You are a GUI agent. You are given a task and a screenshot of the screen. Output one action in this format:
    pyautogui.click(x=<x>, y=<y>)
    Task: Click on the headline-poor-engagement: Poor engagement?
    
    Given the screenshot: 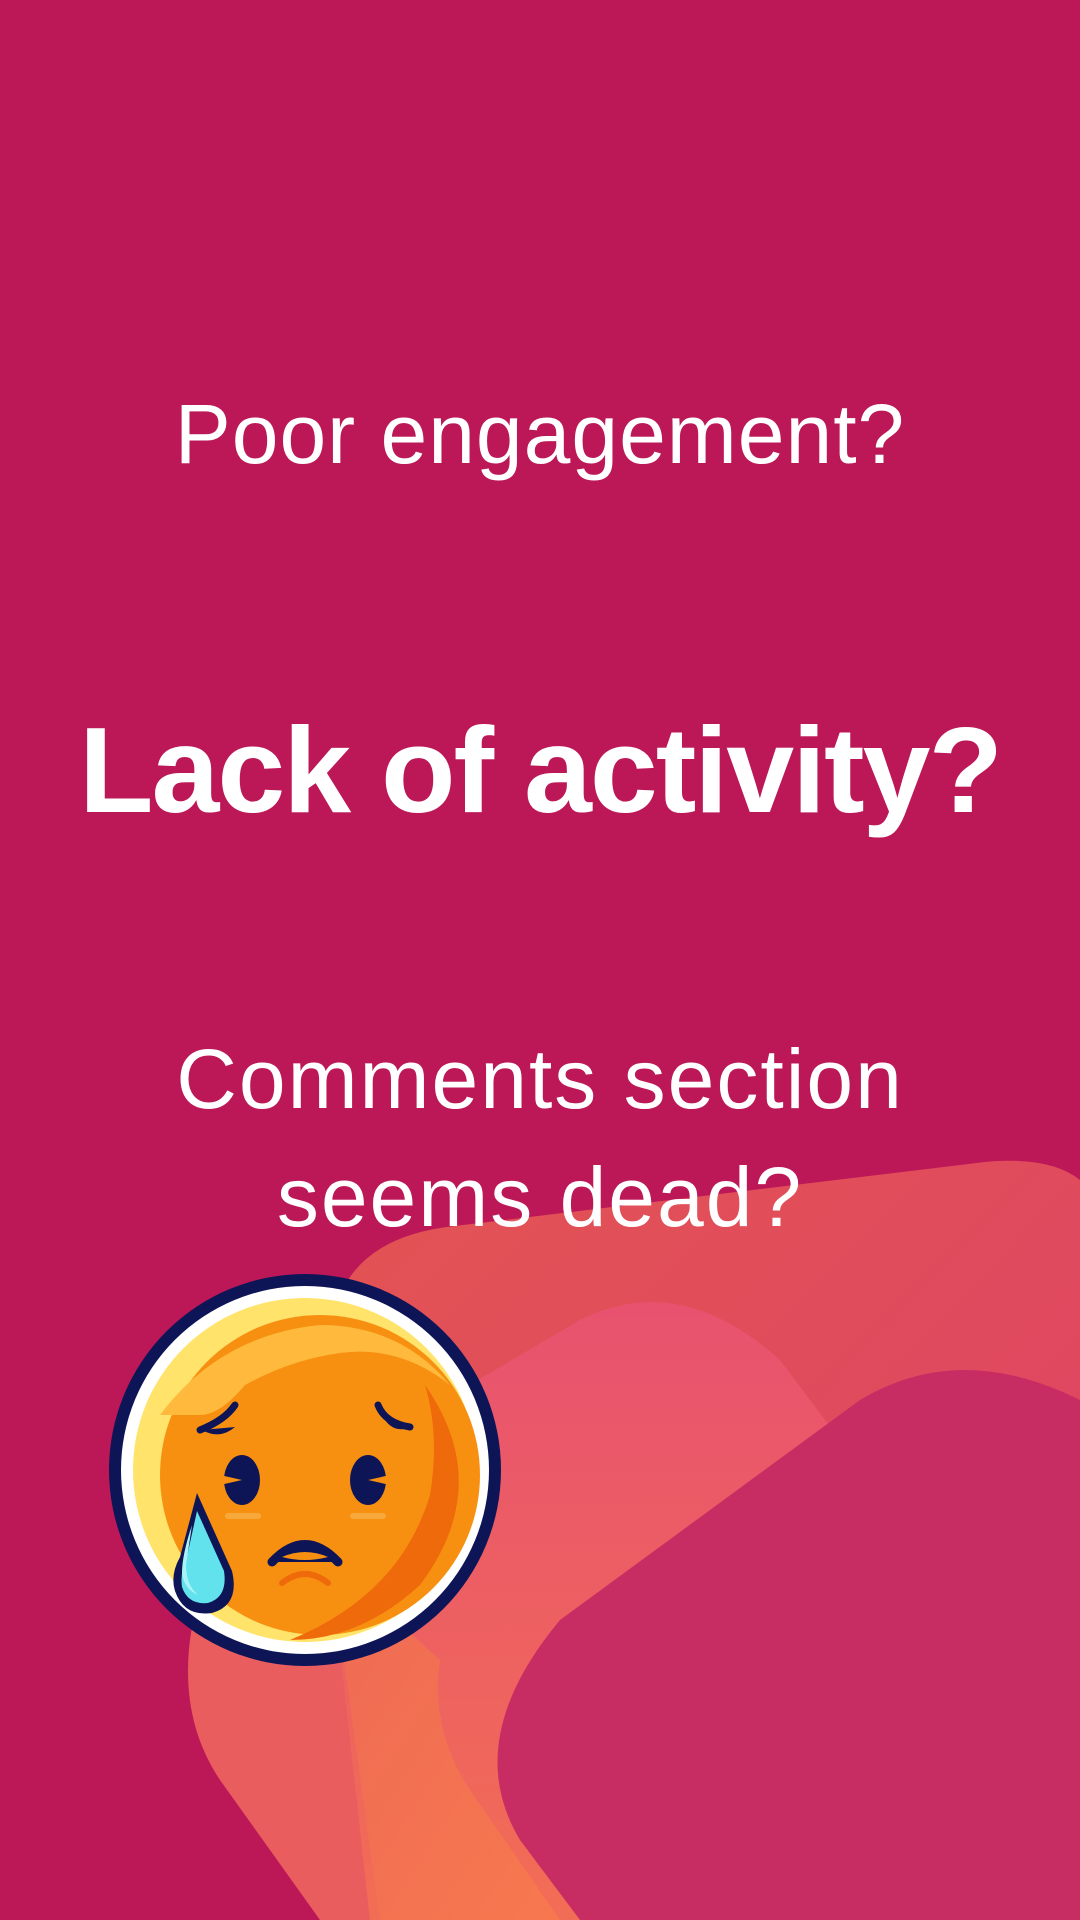 What is the action you would take?
    pyautogui.click(x=540, y=434)
    